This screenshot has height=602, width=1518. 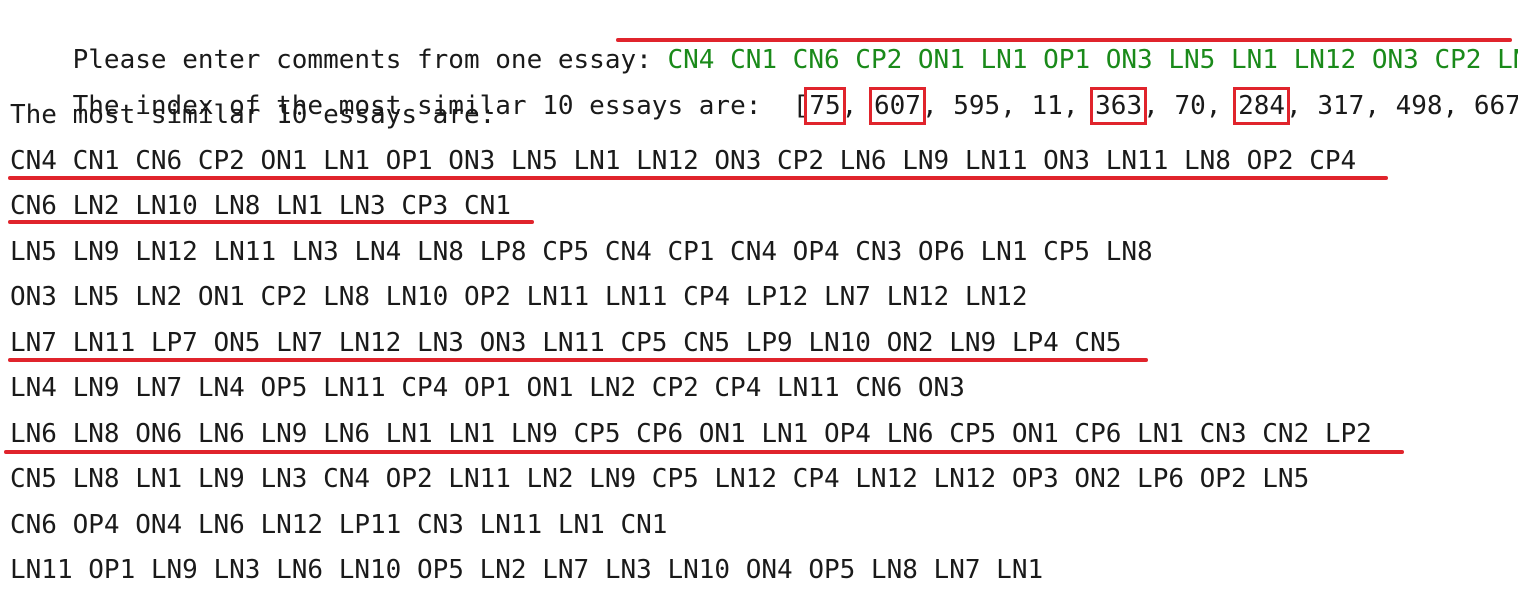 I want to click on index-value-highlighted: 607, so click(x=897, y=106).